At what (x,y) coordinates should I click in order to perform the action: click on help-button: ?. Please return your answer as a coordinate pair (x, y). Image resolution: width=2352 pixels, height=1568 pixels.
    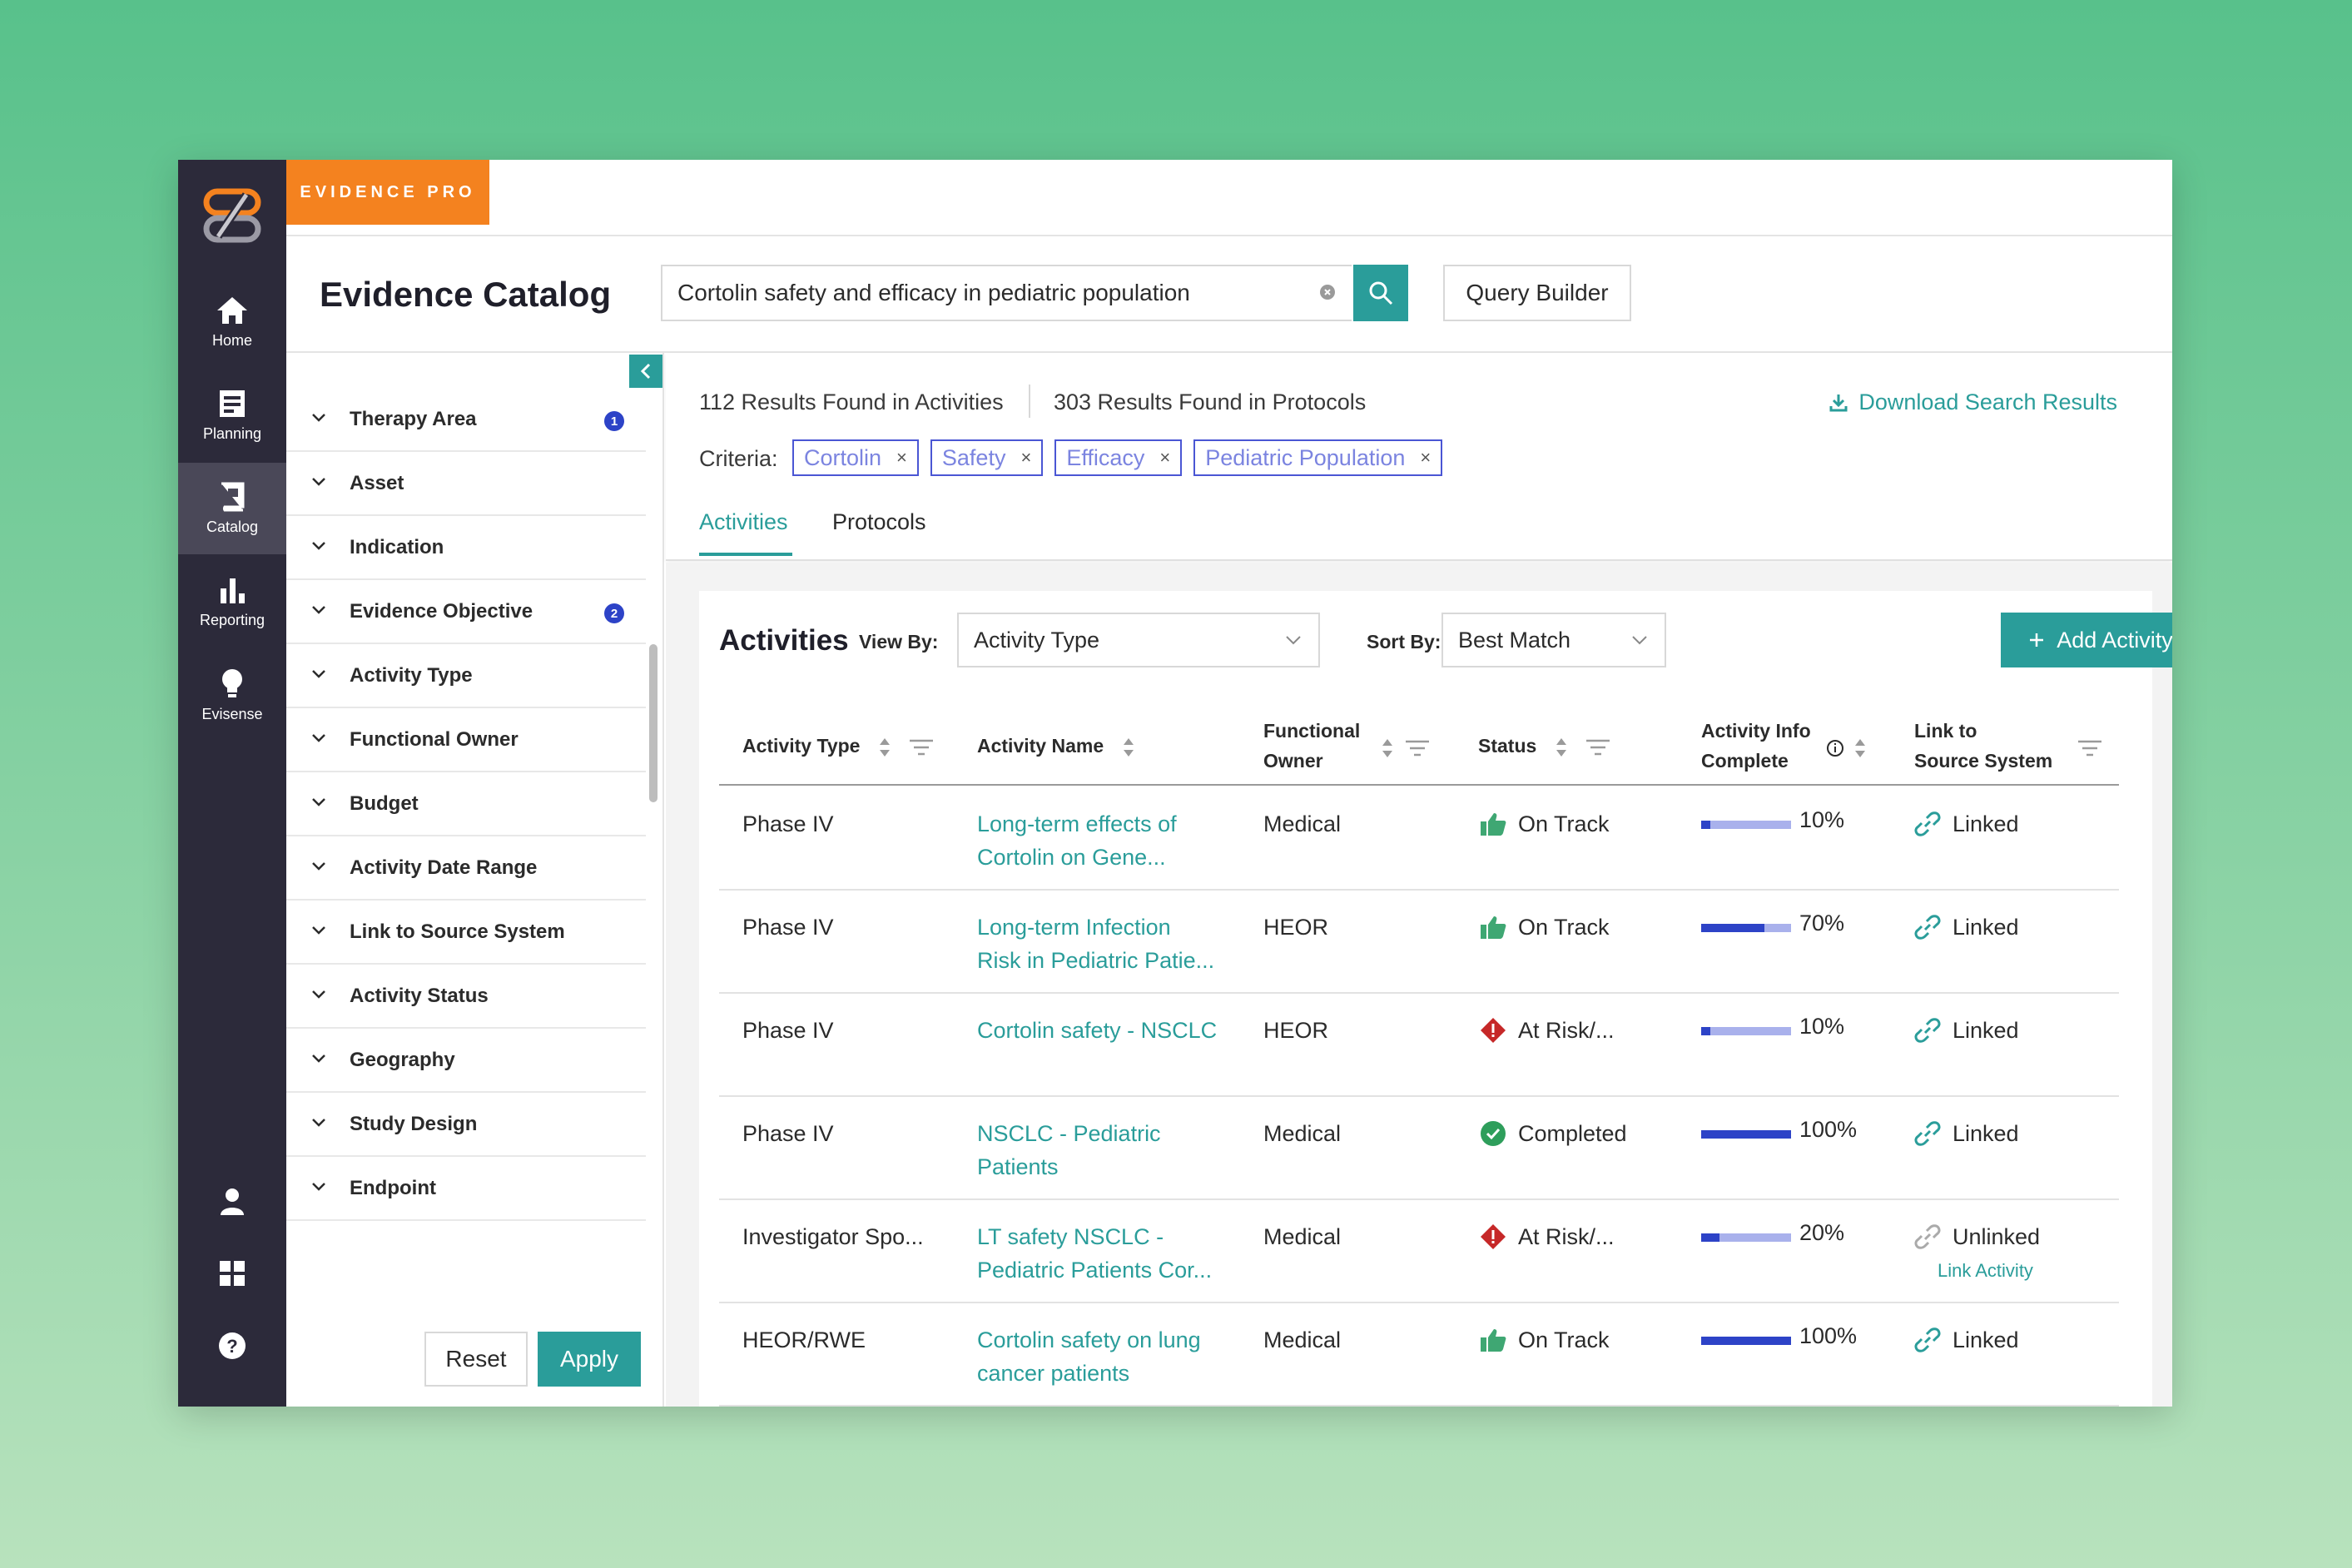
    Looking at the image, I should click on (232, 1346).